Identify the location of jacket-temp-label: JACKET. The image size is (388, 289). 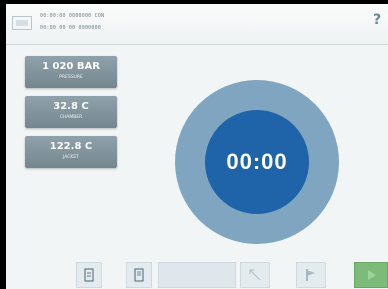
(71, 157).